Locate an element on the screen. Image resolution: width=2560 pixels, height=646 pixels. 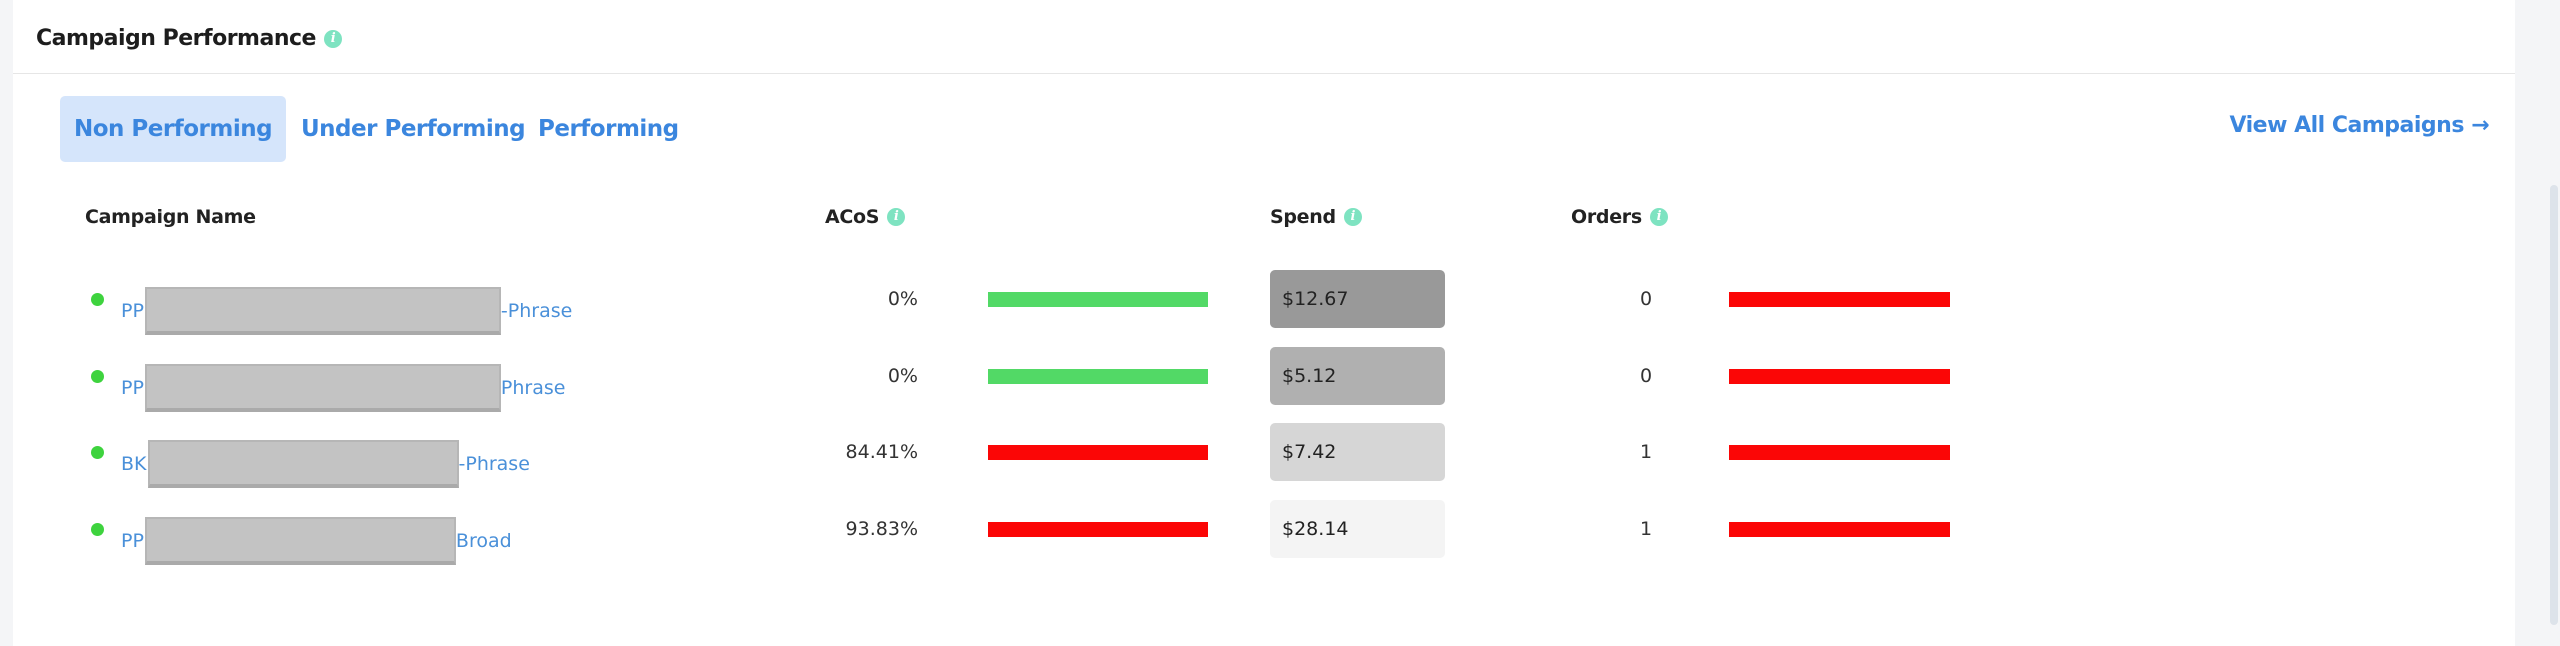
view-all-campaigns-link: View All Campaigns → is located at coordinates (2360, 125).